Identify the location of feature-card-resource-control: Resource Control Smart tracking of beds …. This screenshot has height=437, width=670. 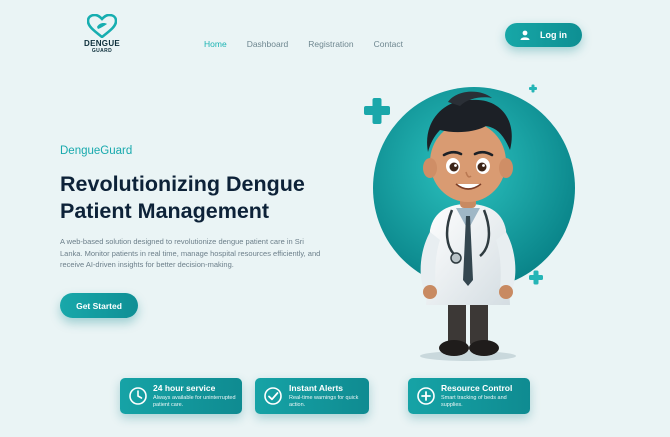
(469, 396).